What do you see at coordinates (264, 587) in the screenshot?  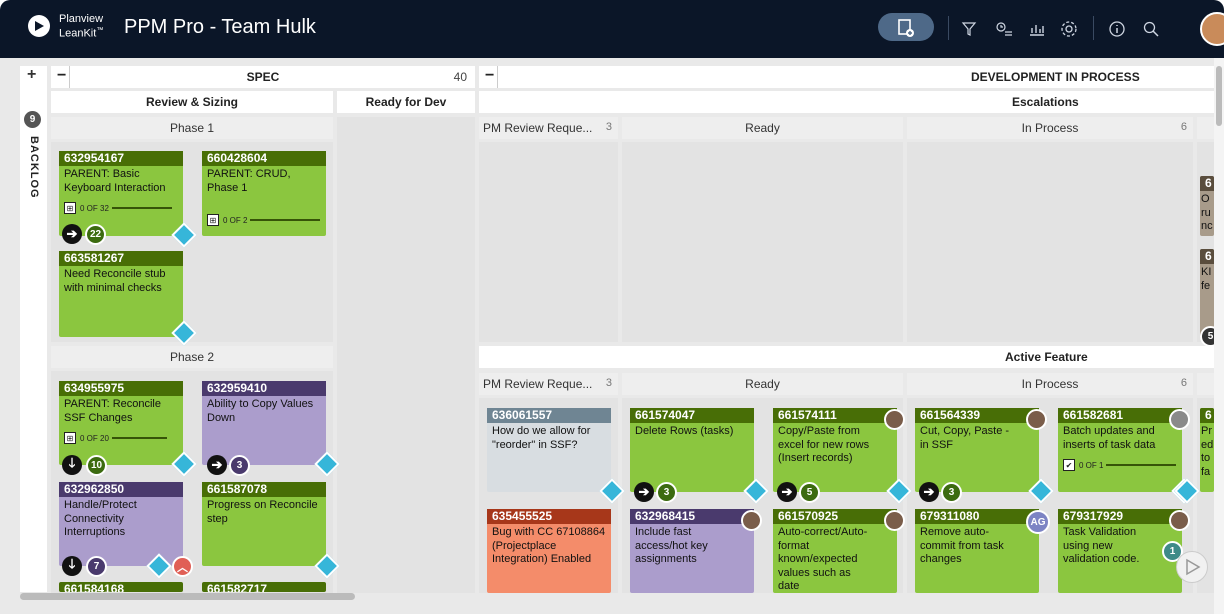 I see `card-661582717: 661582717` at bounding box center [264, 587].